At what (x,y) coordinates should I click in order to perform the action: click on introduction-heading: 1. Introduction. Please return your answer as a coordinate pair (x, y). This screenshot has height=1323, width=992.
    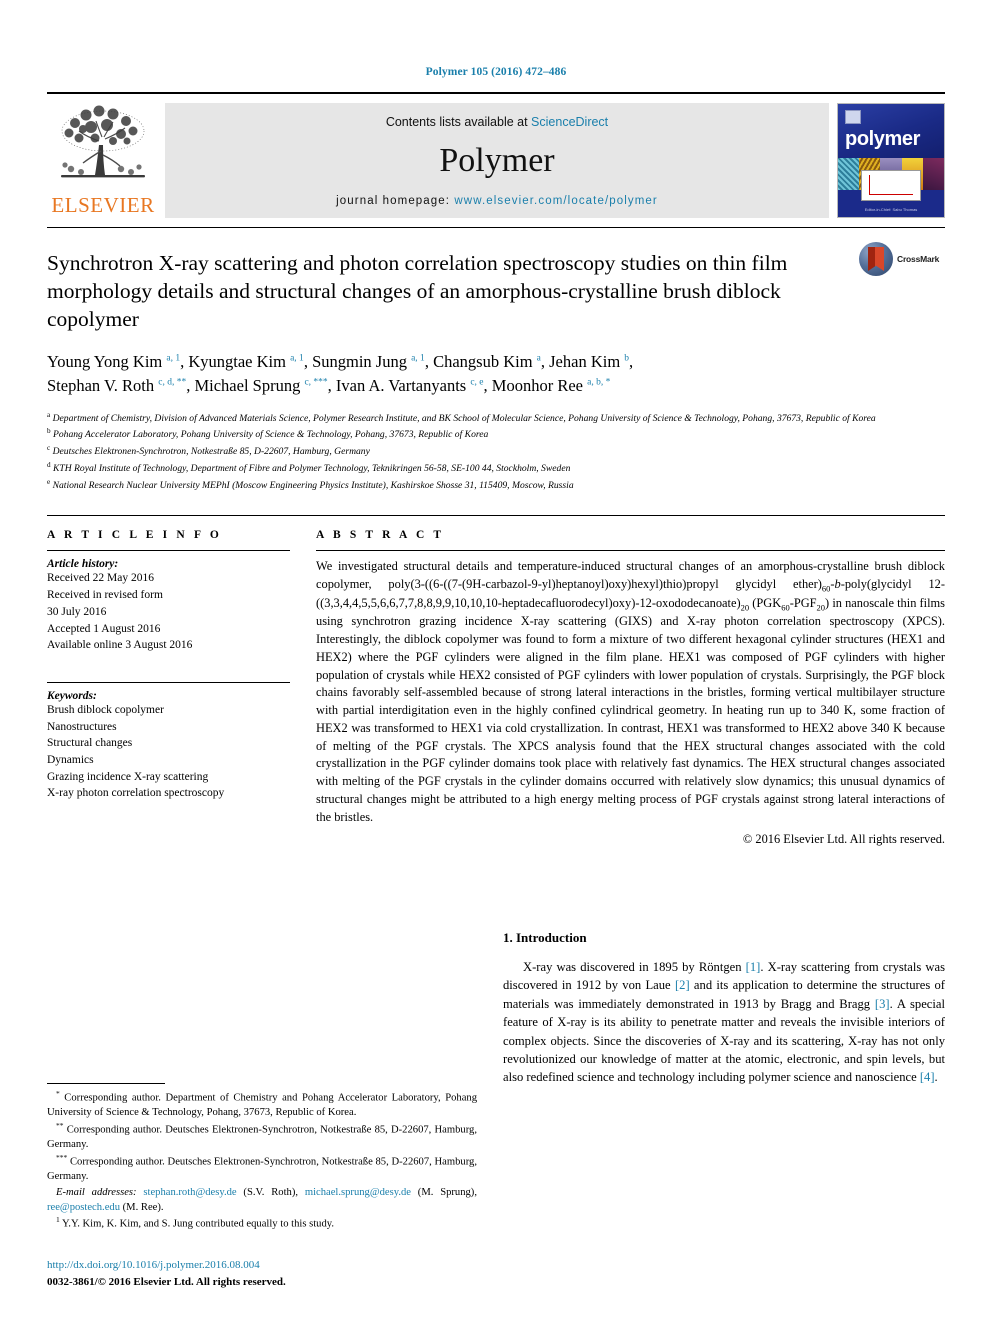
    Looking at the image, I should click on (545, 937).